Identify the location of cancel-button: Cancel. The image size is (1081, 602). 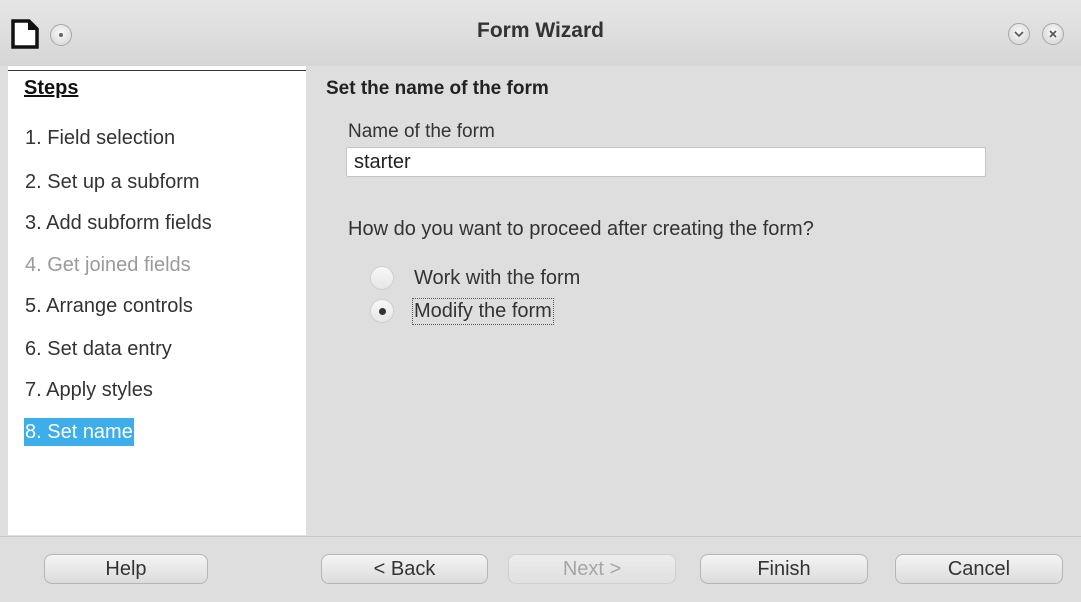
(979, 569).